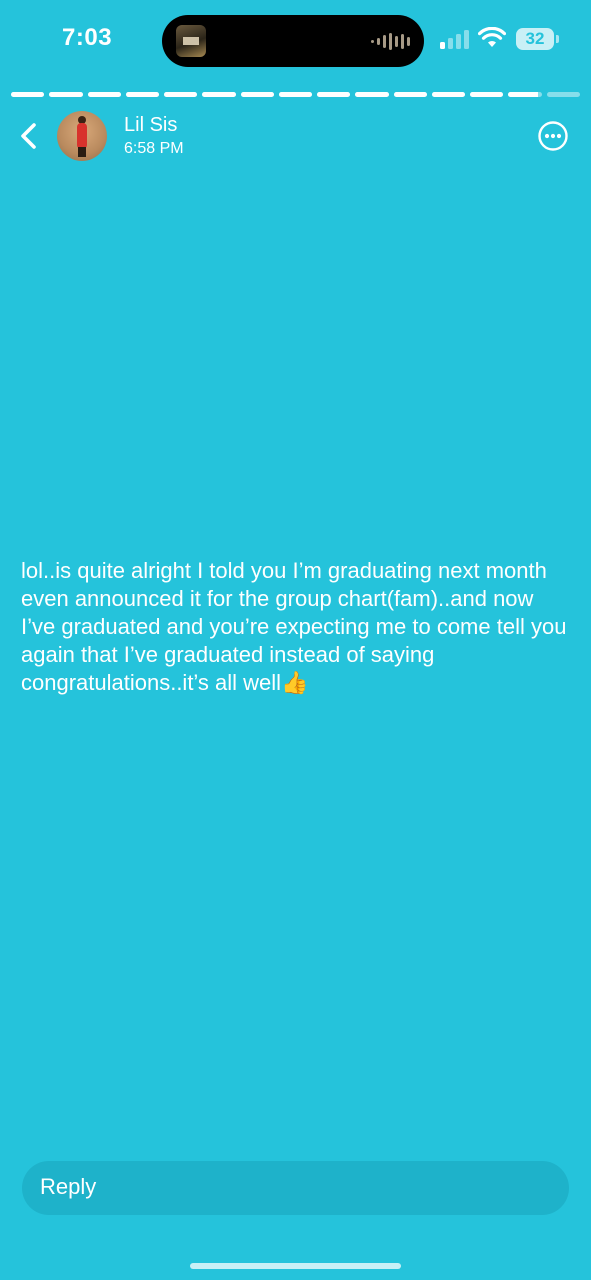 This screenshot has width=591, height=1280. I want to click on story-progress-bar, so click(295, 94).